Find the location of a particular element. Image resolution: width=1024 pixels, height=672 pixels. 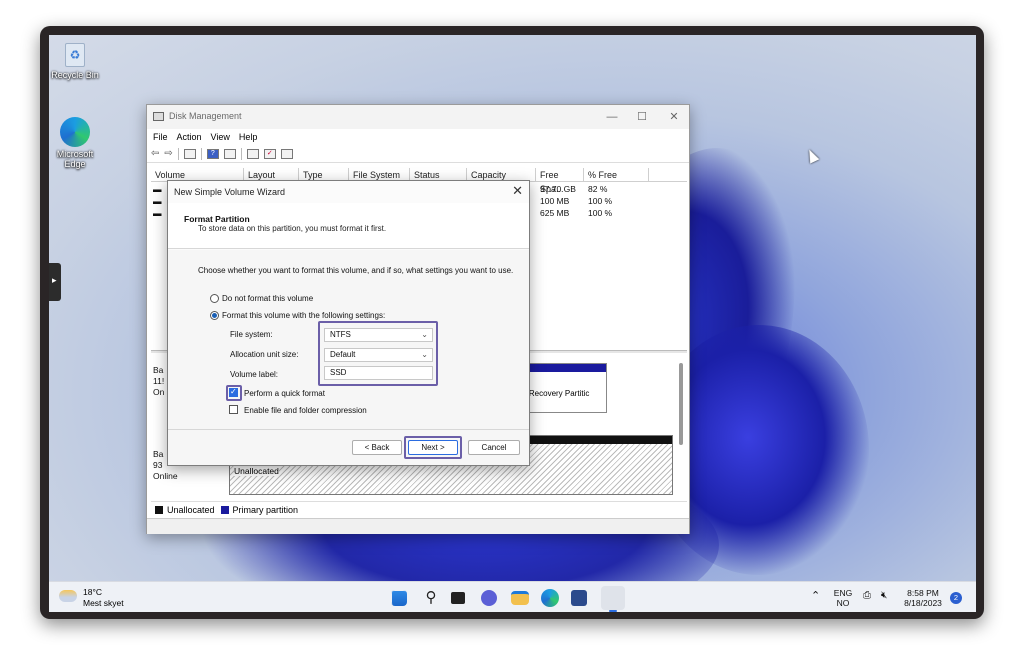

title-bar: Disk Management — ☐ ✕ is located at coordinates (418, 117).